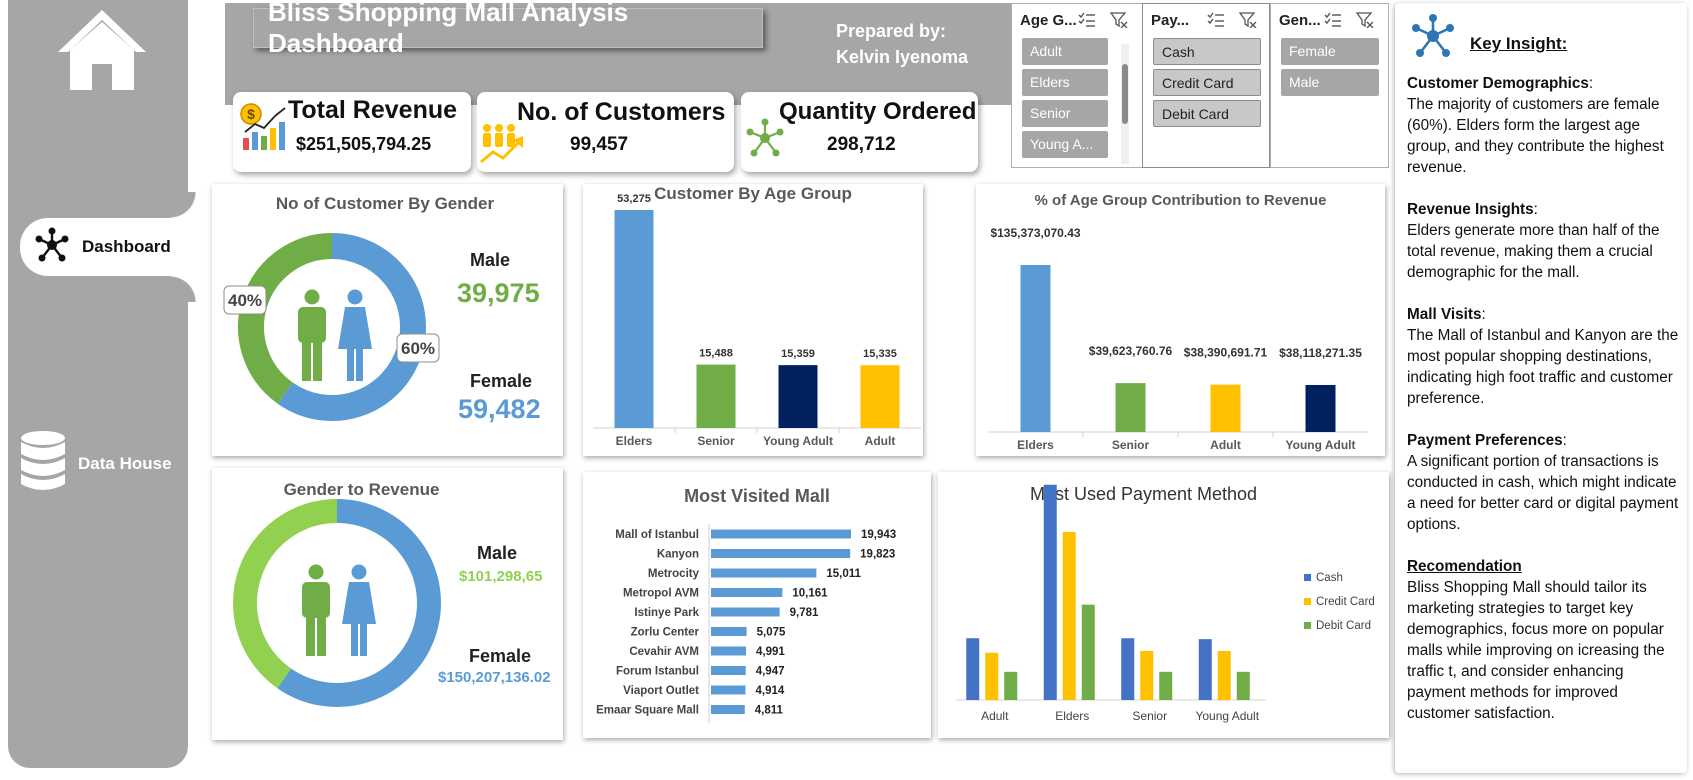  I want to click on female-label: Female, so click(500, 656).